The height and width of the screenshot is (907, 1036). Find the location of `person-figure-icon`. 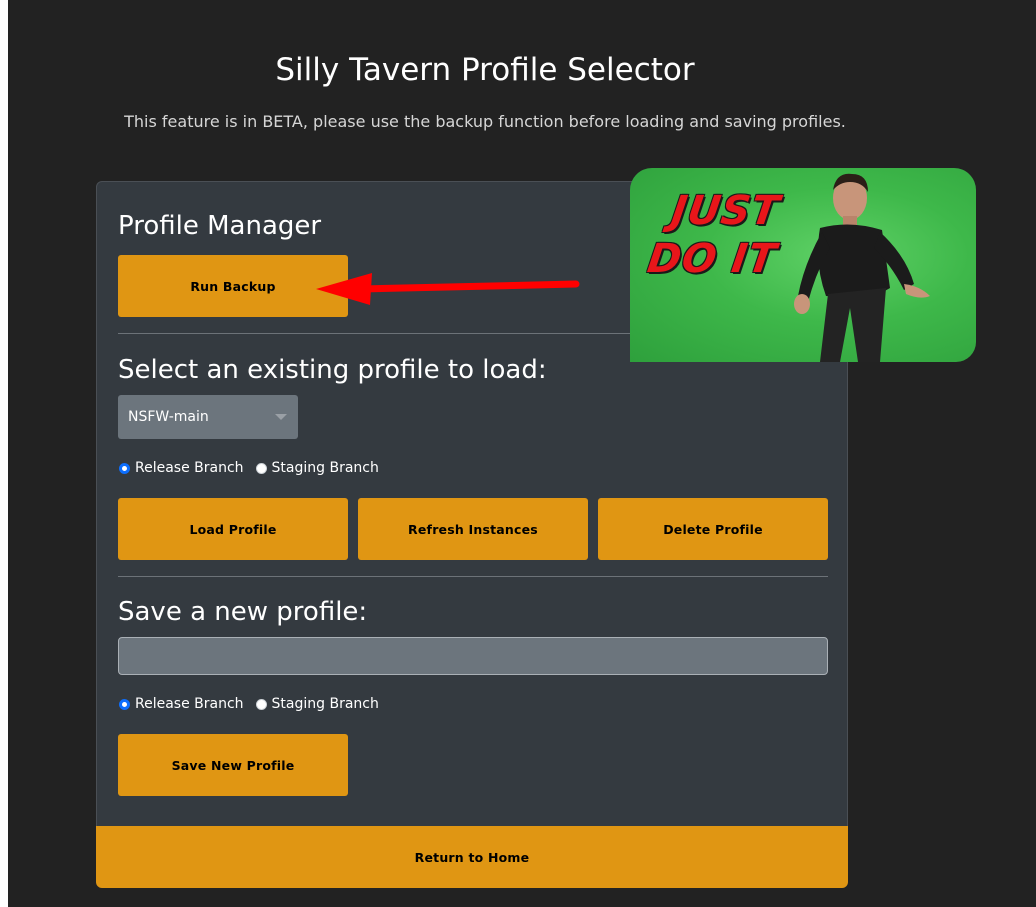

person-figure-icon is located at coordinates (862, 267).